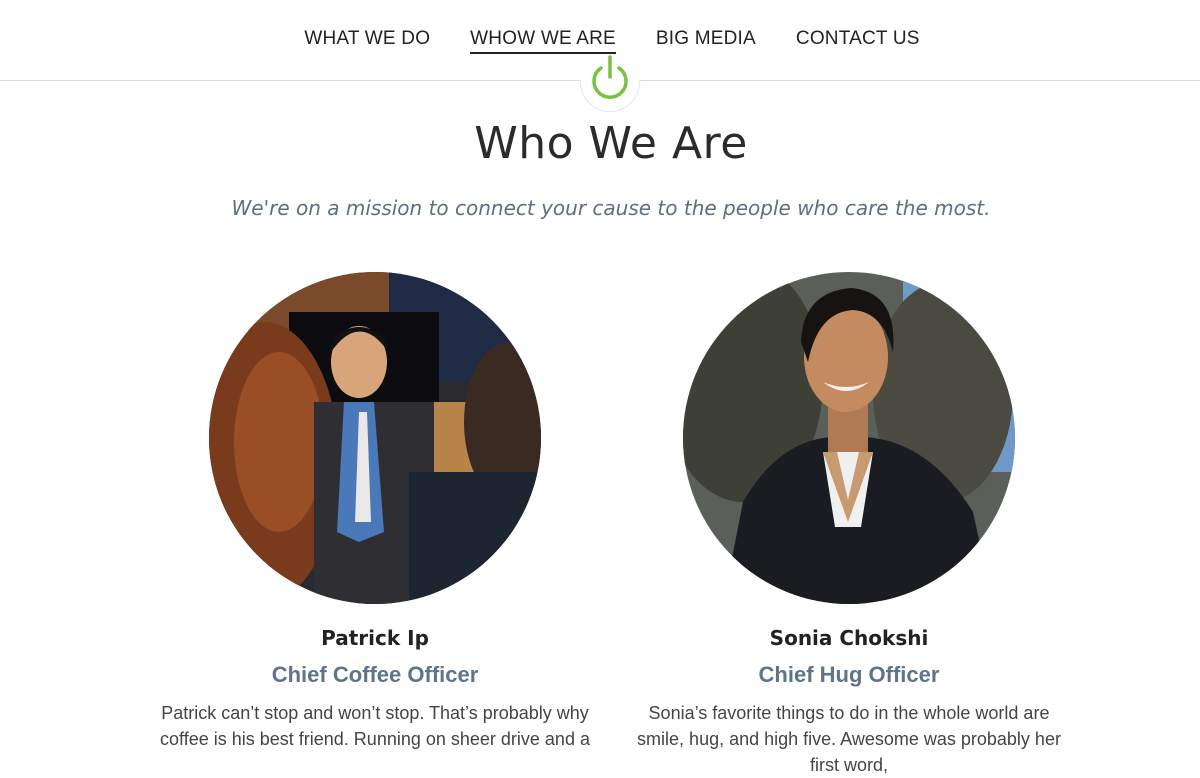 The width and height of the screenshot is (1200, 778). I want to click on member-role: Chief Hug Officer, so click(849, 674).